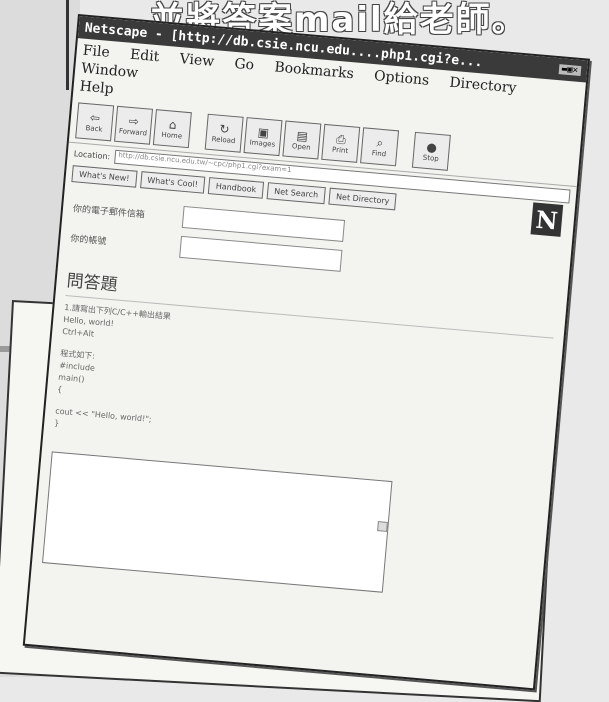 The width and height of the screenshot is (609, 702). I want to click on back-icon: ⇦, so click(95, 118).